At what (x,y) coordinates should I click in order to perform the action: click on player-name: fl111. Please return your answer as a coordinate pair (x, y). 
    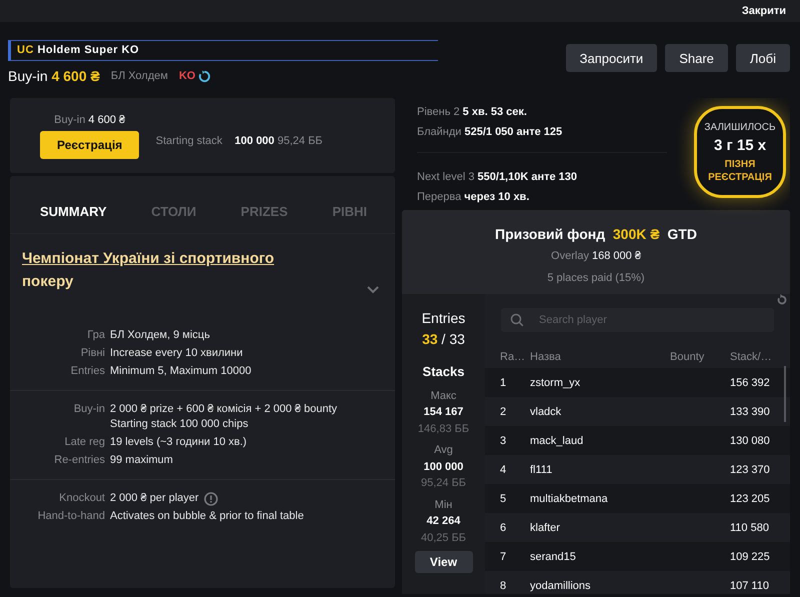
    Looking at the image, I should click on (542, 470).